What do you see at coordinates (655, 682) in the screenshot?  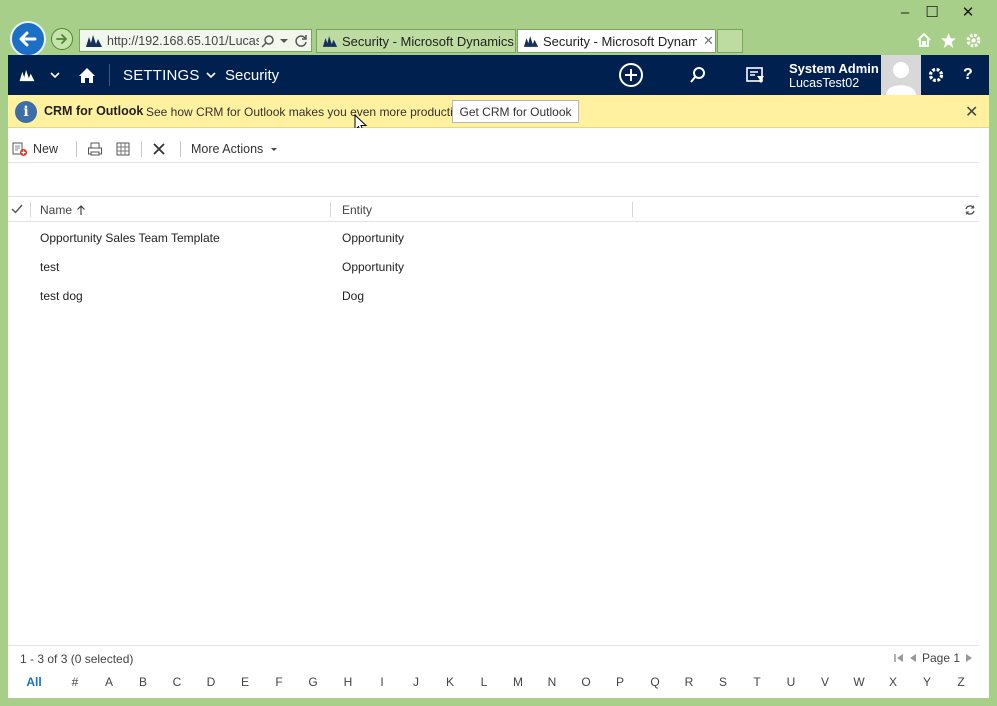 I see `jump-letter: Q` at bounding box center [655, 682].